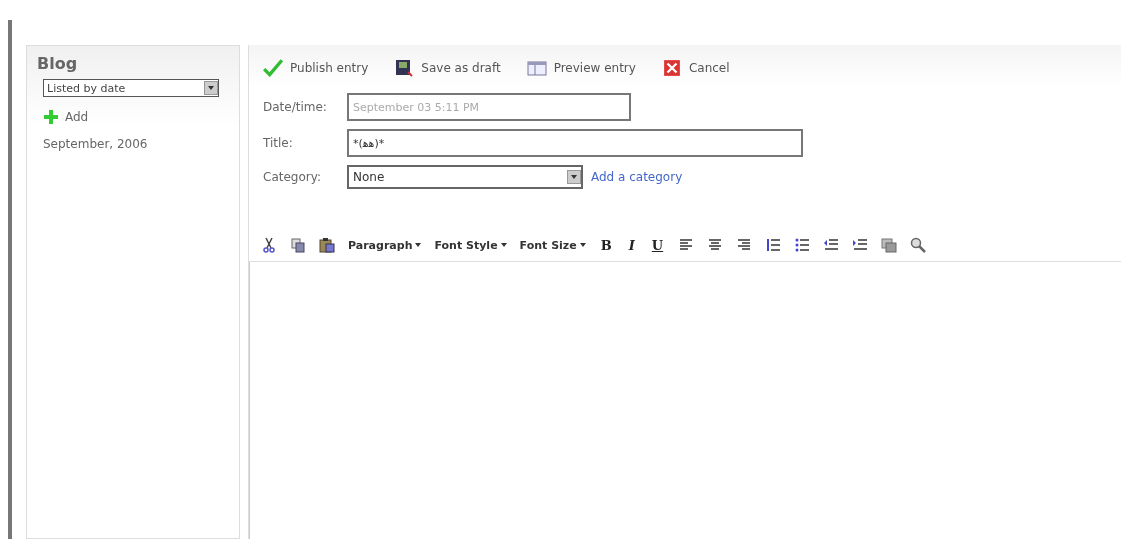 This screenshot has width=1121, height=539. Describe the element at coordinates (637, 177) in the screenshot. I see `add-category-link: Add a category` at that location.